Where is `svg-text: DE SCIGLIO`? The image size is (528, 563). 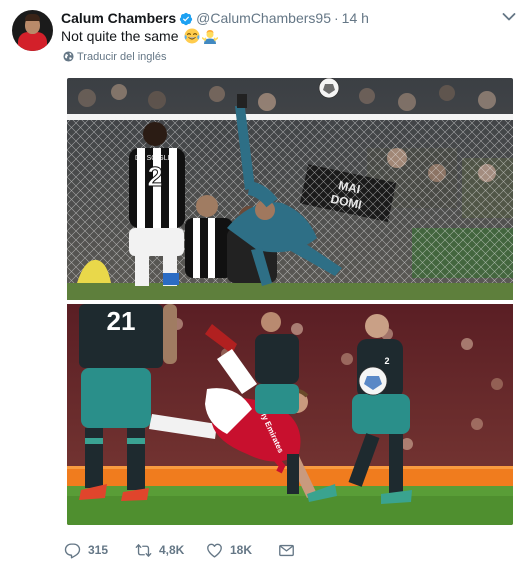
svg-text: DE SCIGLIO is located at coordinates (155, 158).